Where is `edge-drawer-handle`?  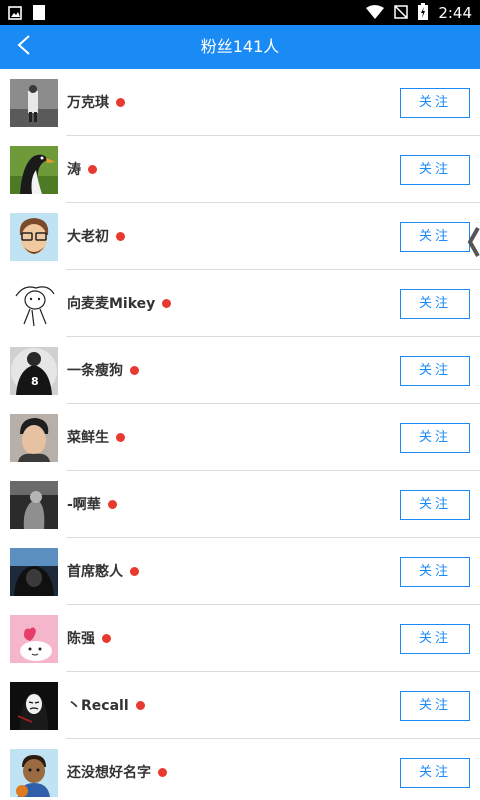 edge-drawer-handle is located at coordinates (473, 242).